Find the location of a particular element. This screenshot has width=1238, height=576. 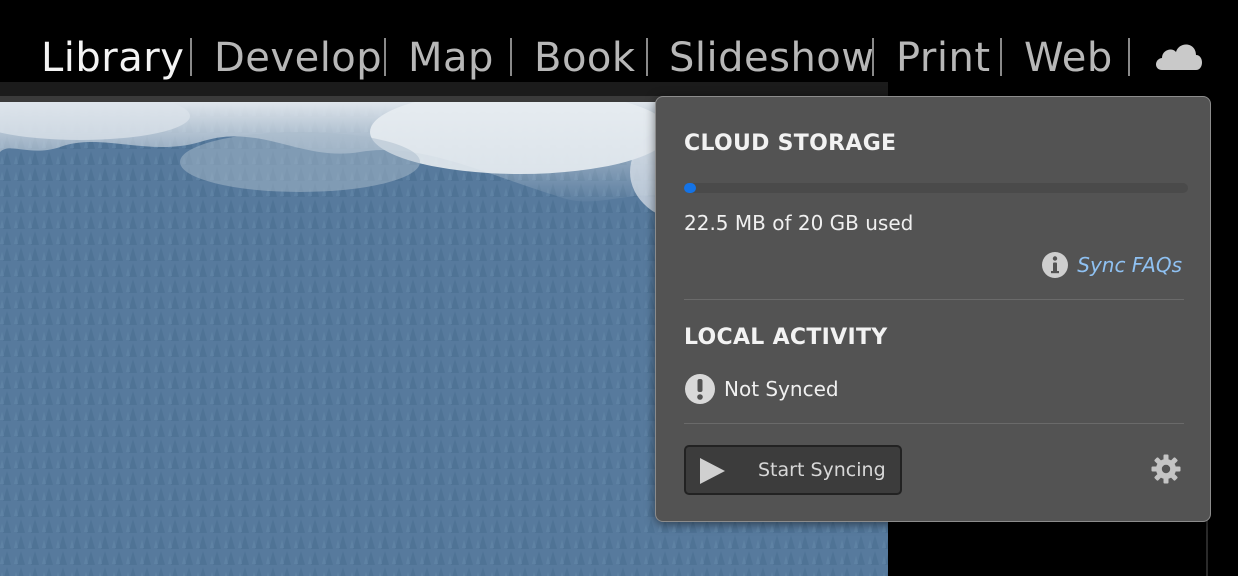

sync-status: Not Synced is located at coordinates (761, 389).